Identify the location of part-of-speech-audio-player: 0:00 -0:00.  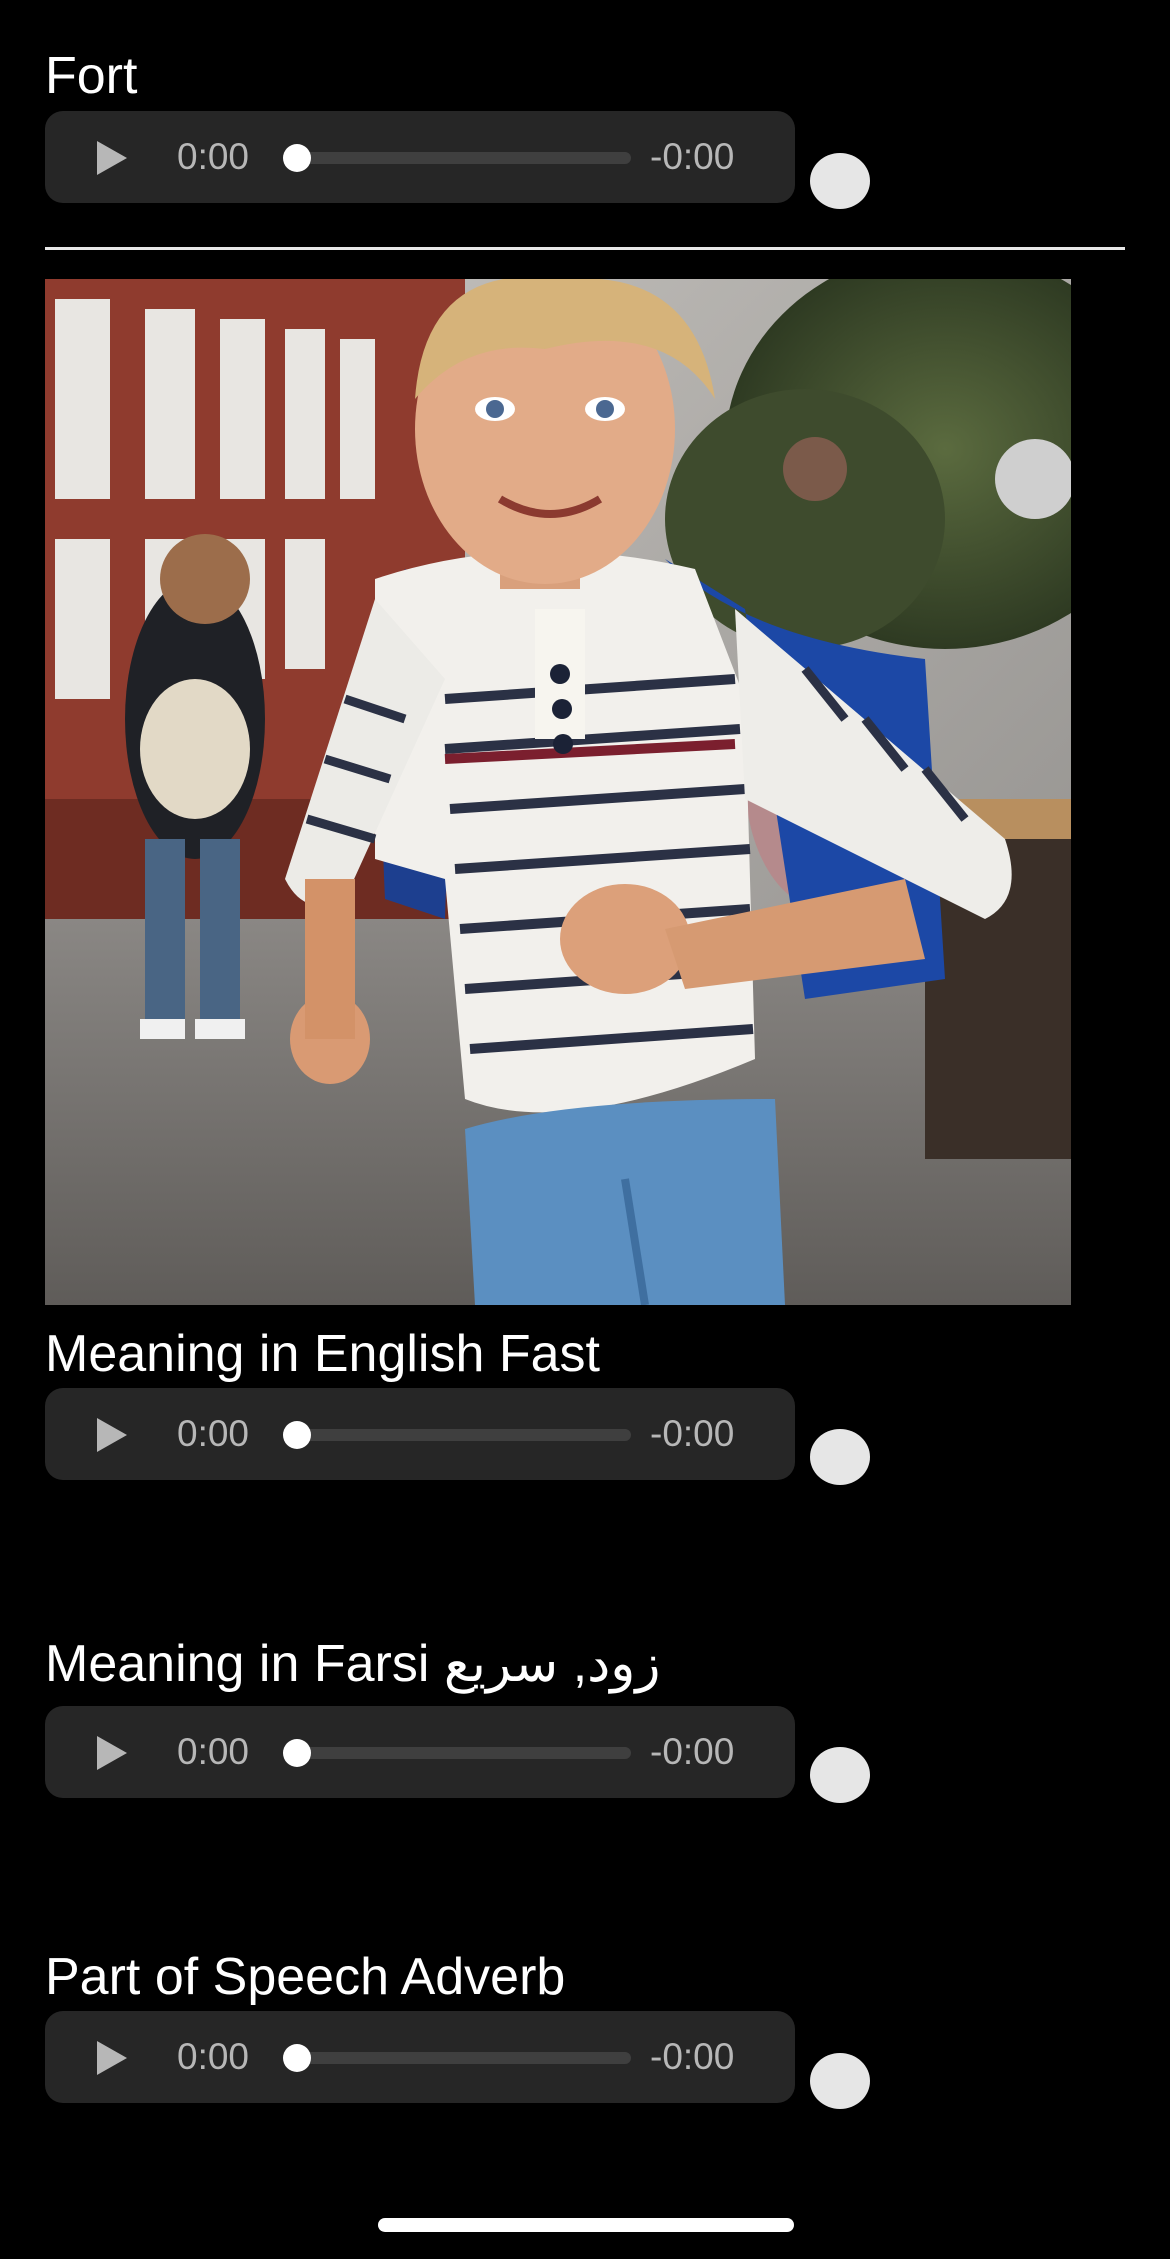
(420, 2057).